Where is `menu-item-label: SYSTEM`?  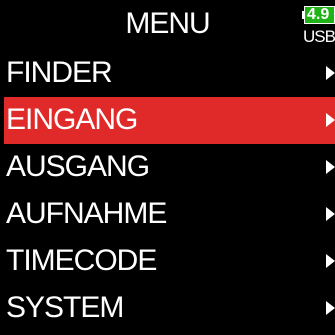
menu-item-label: SYSTEM is located at coordinates (65, 307).